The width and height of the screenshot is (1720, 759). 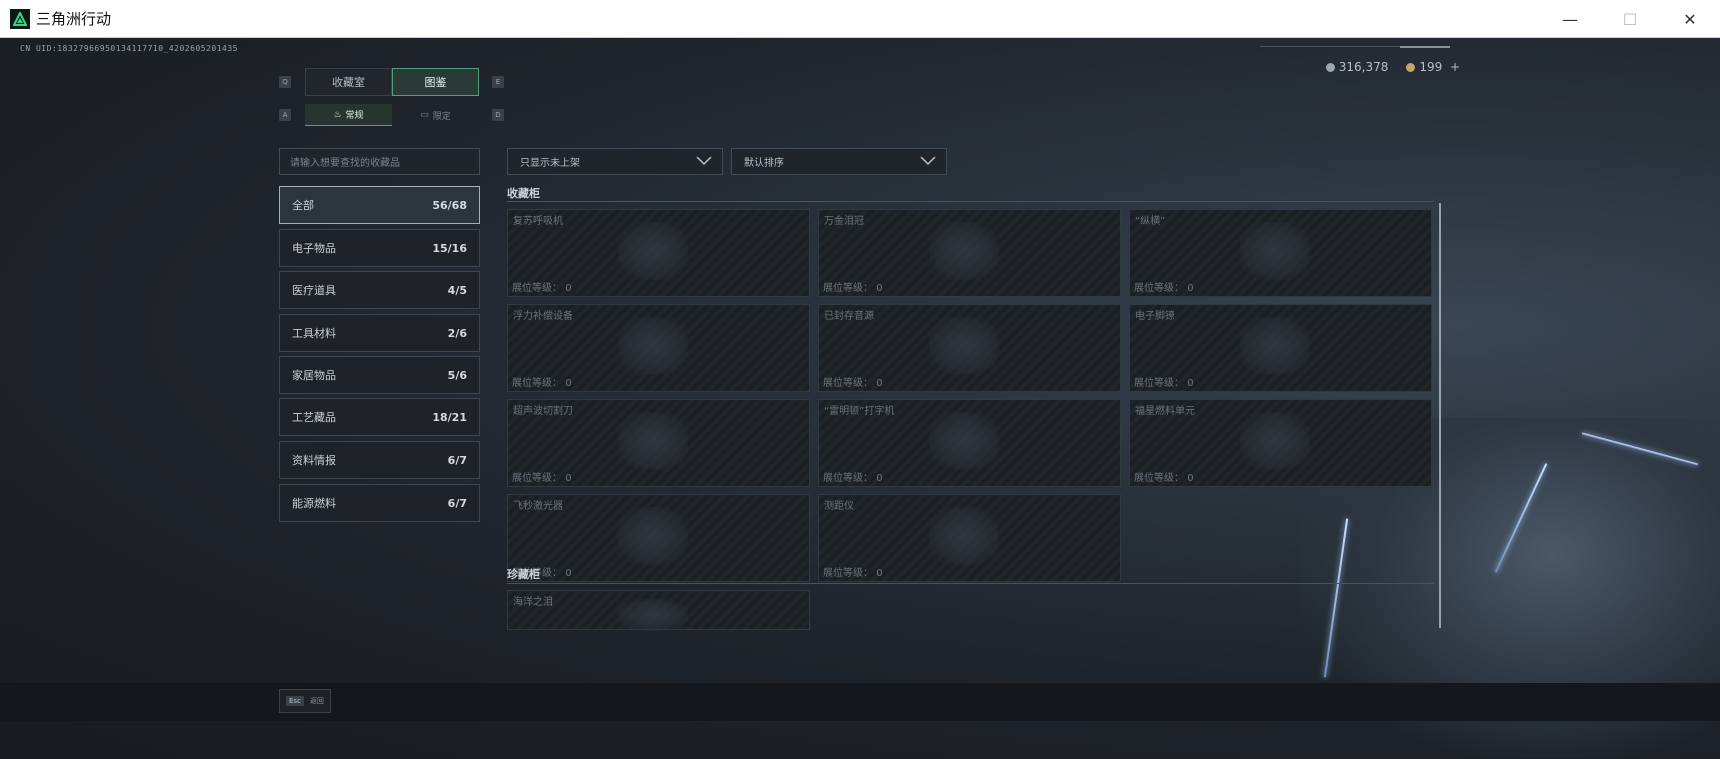 What do you see at coordinates (354, 116) in the screenshot?
I see `subtab-regular-label: 常规` at bounding box center [354, 116].